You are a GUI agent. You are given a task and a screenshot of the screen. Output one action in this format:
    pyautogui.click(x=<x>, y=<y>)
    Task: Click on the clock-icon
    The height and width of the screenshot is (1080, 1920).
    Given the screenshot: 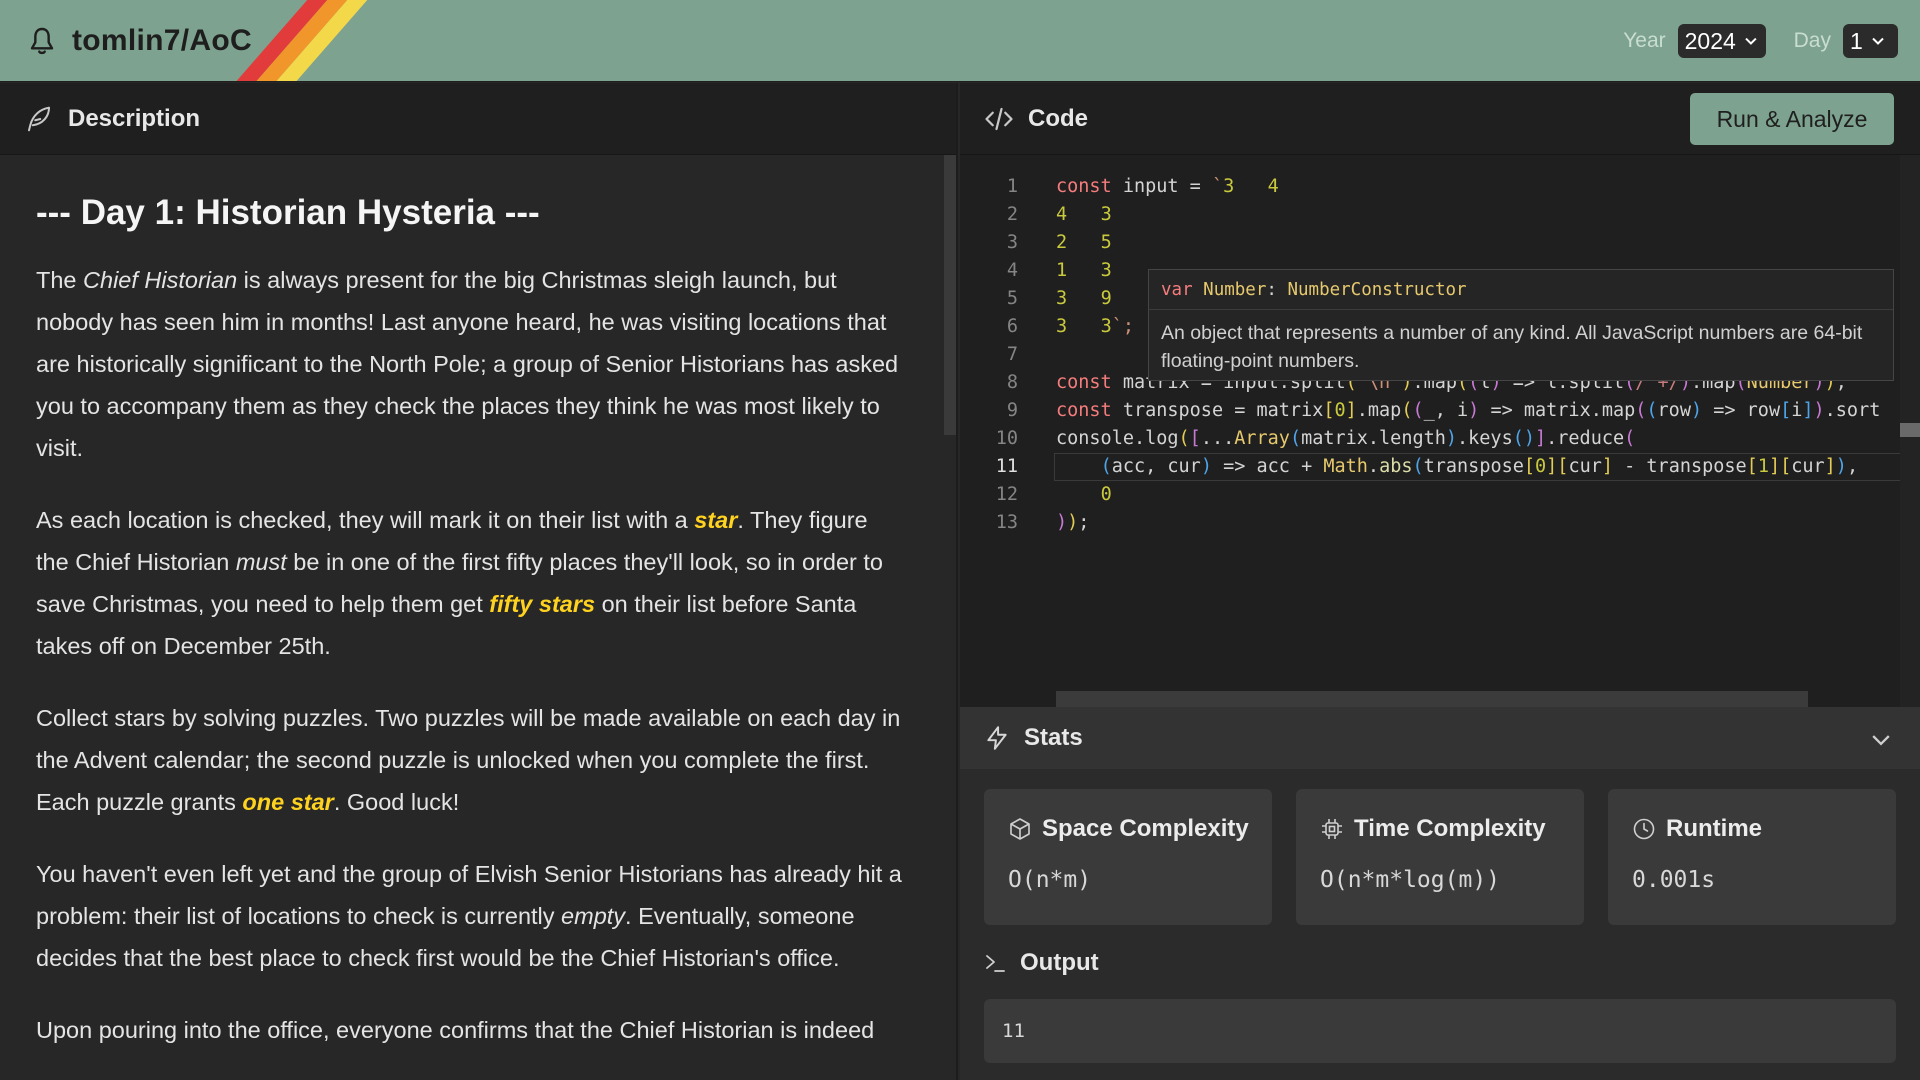 What is the action you would take?
    pyautogui.click(x=1644, y=829)
    